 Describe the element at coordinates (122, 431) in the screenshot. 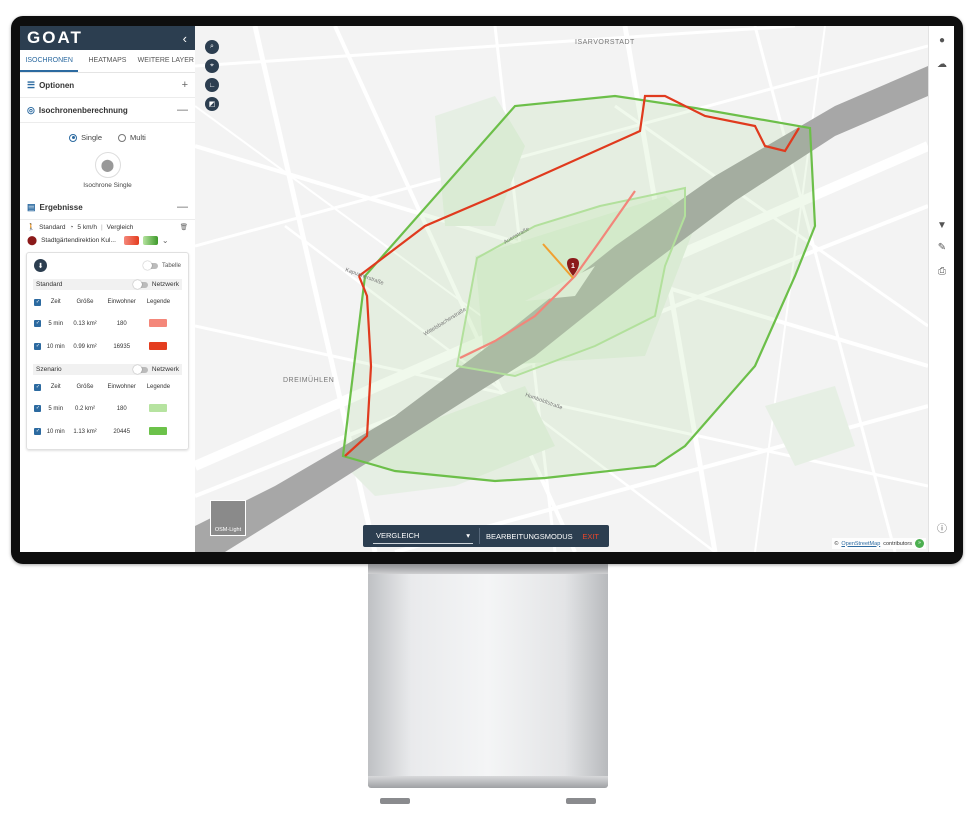

I see `cell-pop: 20445` at that location.